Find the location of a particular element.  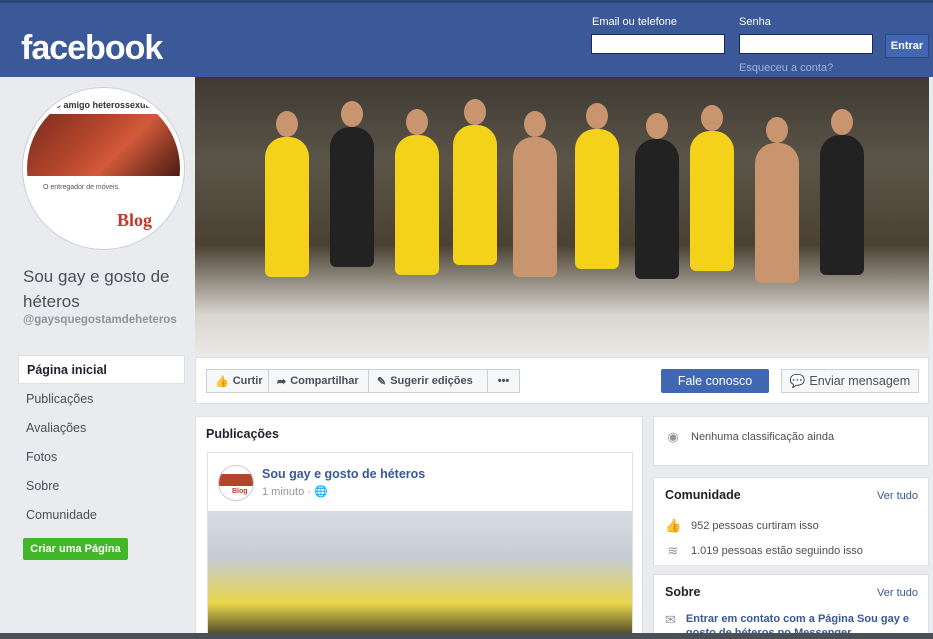

forgot-account-link: Esqueceu a conta? is located at coordinates (786, 68).